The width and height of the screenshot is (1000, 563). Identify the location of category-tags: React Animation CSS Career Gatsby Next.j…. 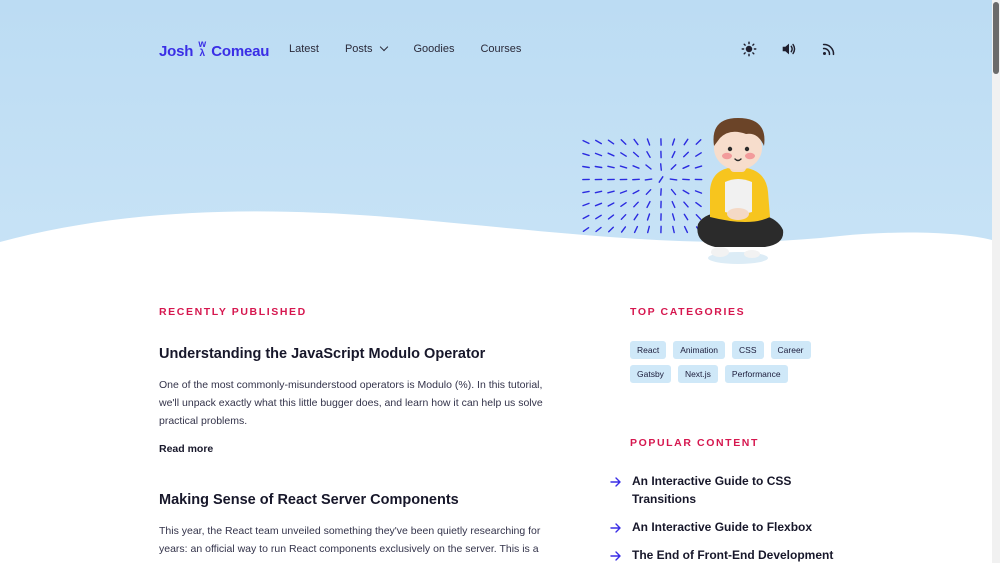
(735, 362).